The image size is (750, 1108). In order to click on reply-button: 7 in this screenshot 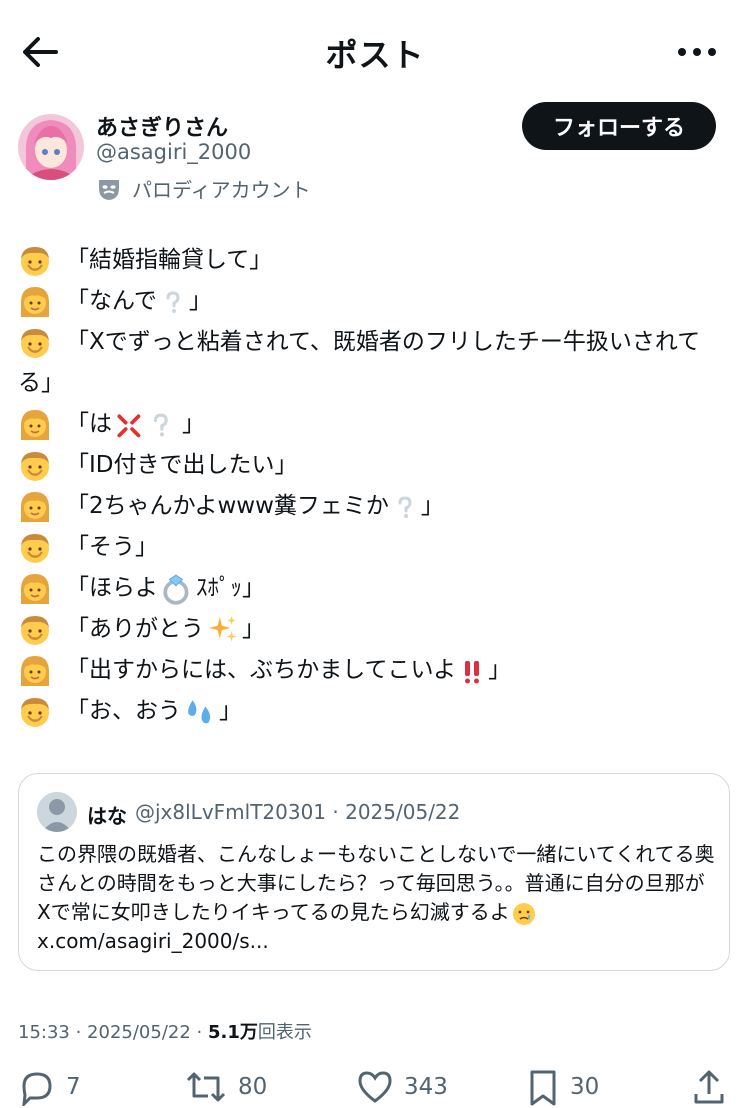, I will do `click(49, 1087)`.